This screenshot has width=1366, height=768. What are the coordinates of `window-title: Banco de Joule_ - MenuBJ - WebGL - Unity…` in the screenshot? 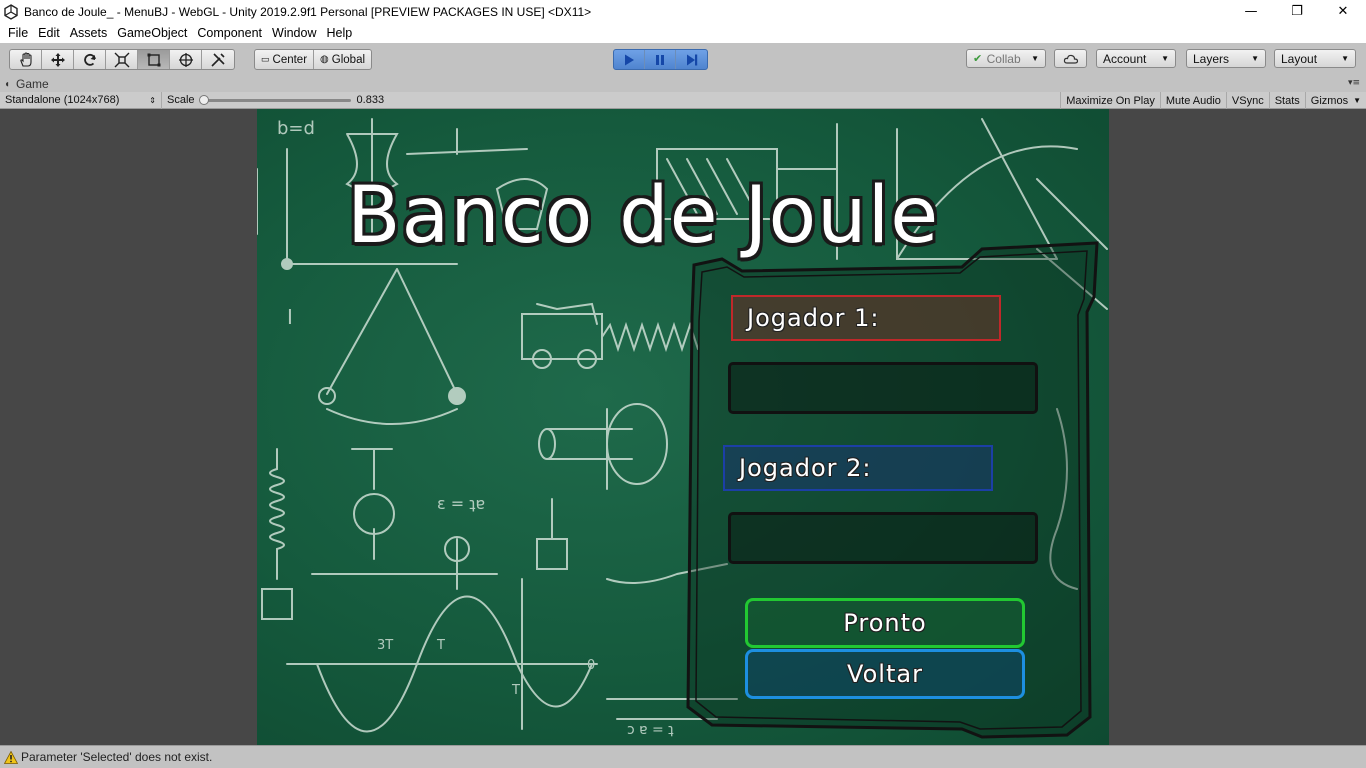 It's located at (308, 11).